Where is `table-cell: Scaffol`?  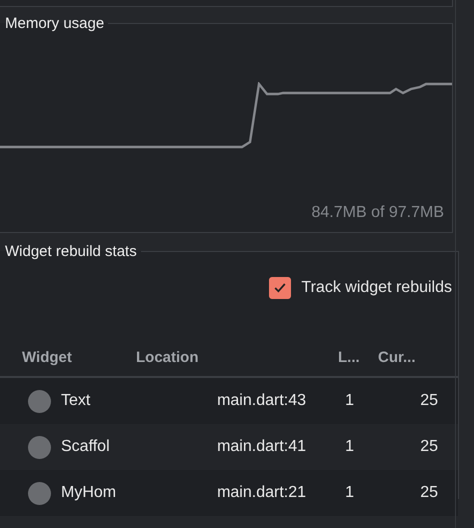
table-cell: Scaffol is located at coordinates (85, 447).